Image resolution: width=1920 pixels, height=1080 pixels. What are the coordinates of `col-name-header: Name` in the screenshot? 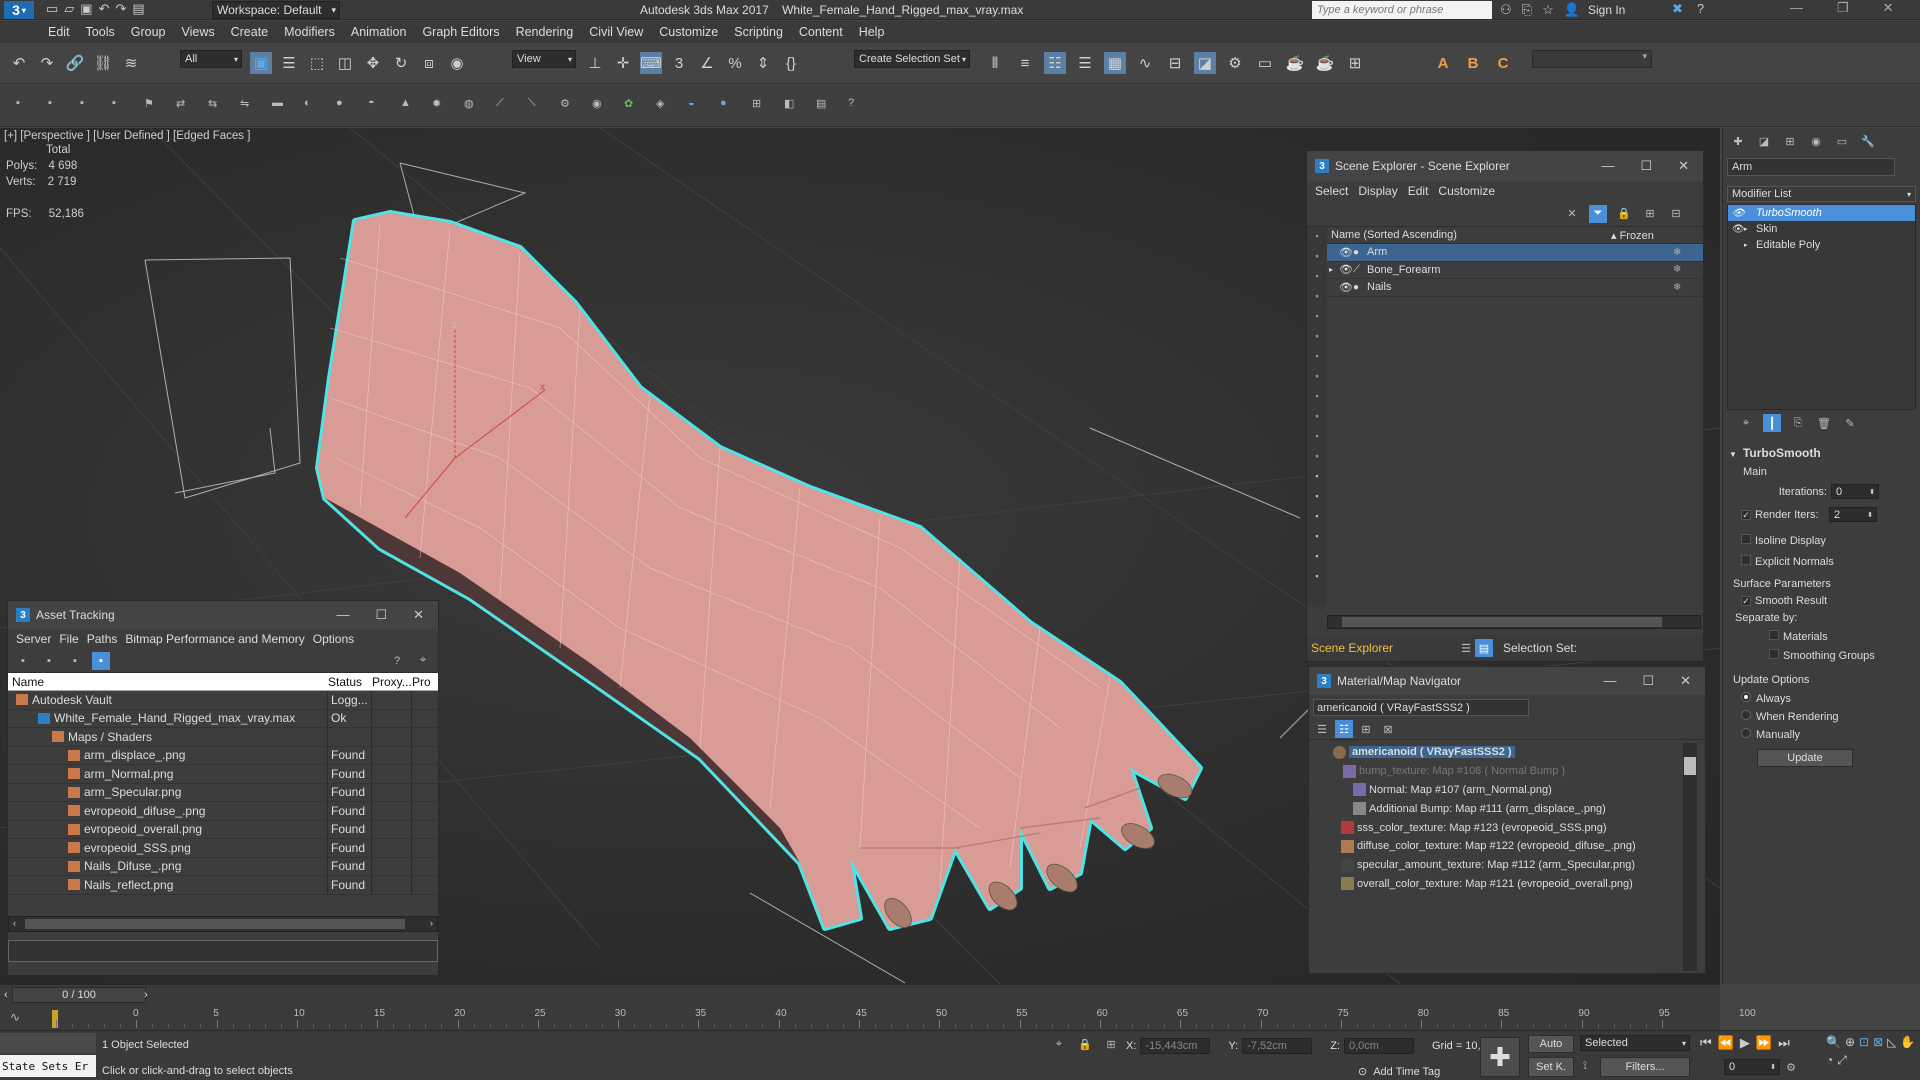 It's located at (168, 682).